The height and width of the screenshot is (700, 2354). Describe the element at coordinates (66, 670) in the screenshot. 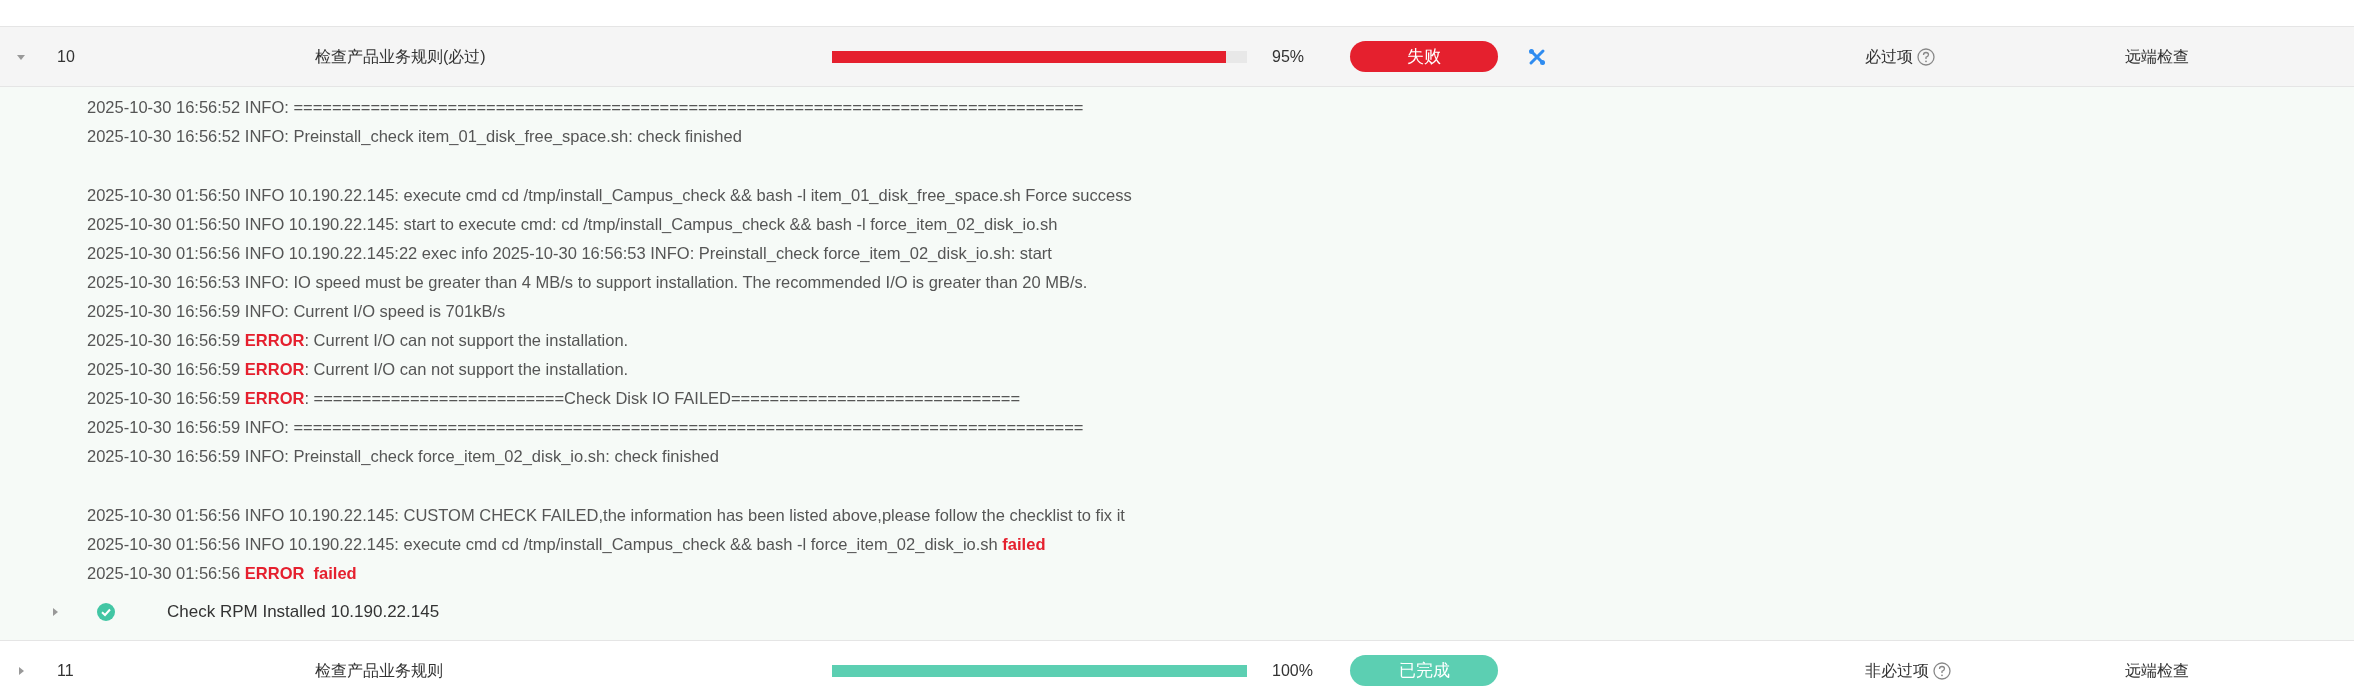

I see `row-number: 11` at that location.